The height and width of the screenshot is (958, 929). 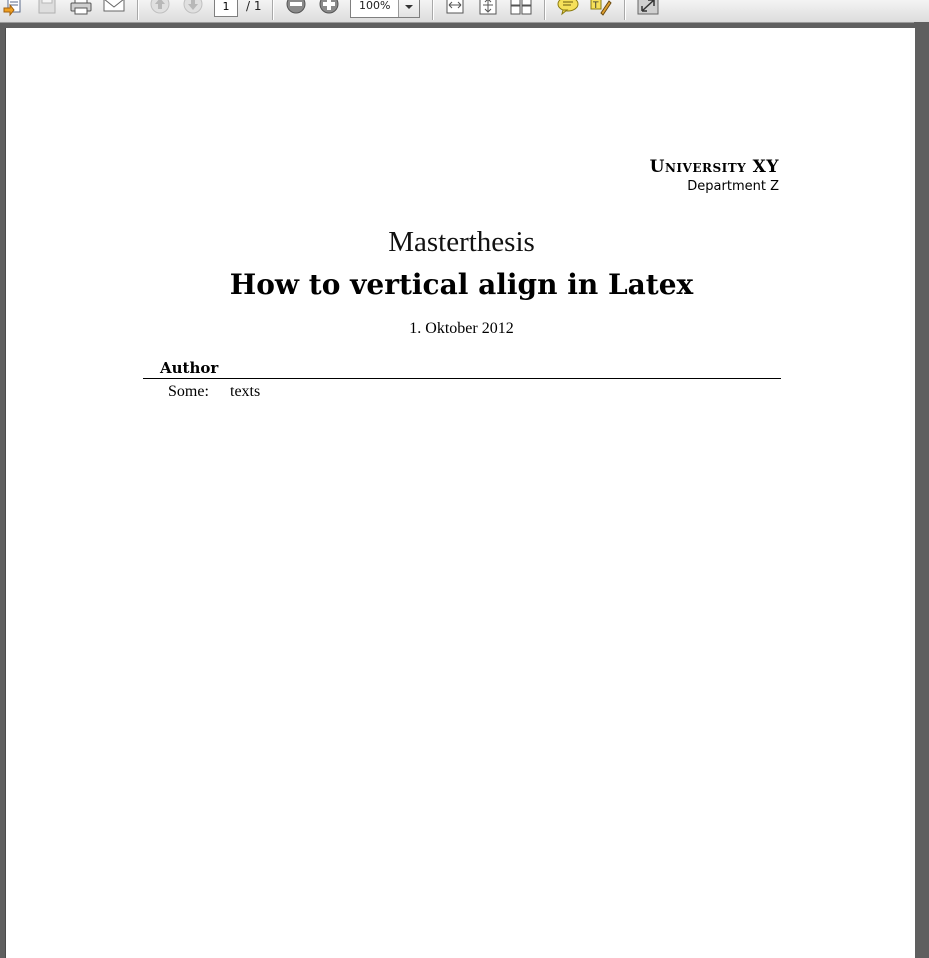 What do you see at coordinates (245, 391) in the screenshot?
I see `entry-value: texts` at bounding box center [245, 391].